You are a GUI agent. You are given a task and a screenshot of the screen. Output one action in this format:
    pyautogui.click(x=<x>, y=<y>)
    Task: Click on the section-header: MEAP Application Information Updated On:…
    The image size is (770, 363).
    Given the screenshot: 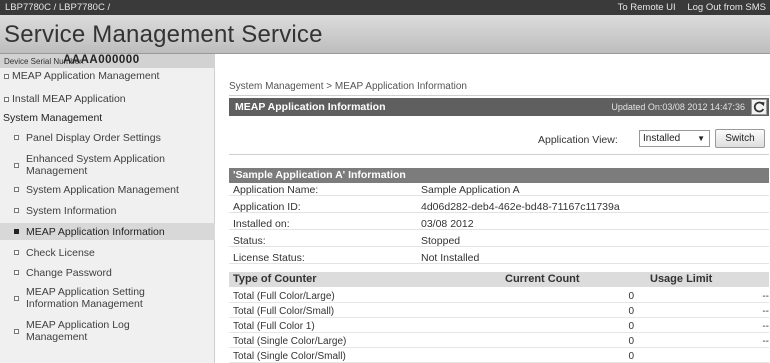 What is the action you would take?
    pyautogui.click(x=499, y=107)
    